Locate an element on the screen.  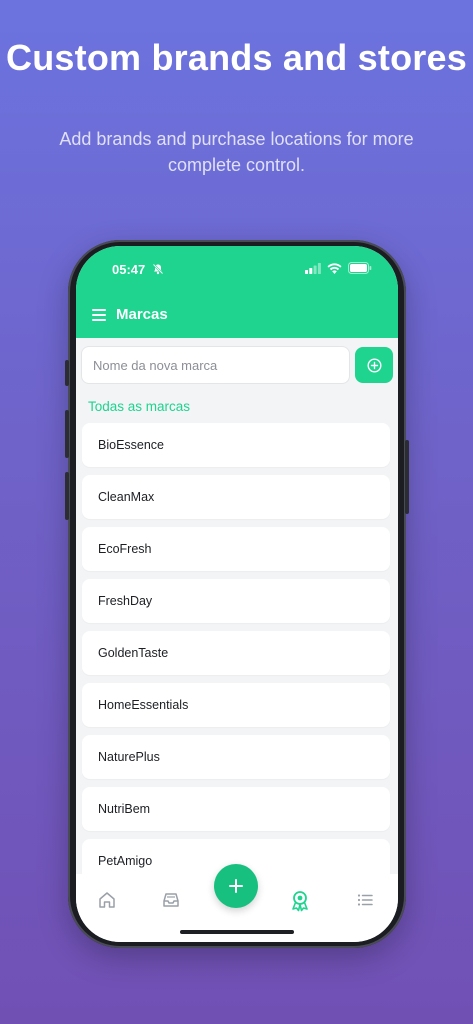
status-icons is located at coordinates (338, 268).